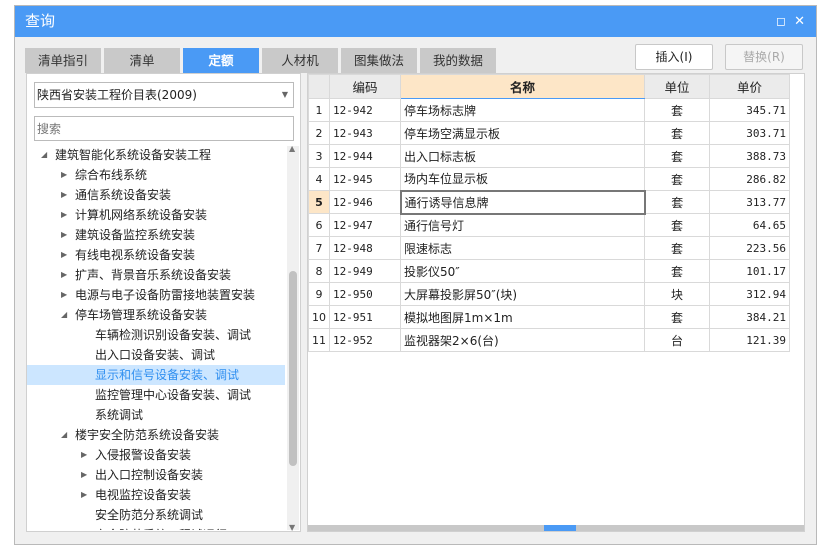  What do you see at coordinates (365, 294) in the screenshot?
I see `code-cell: 12-950` at bounding box center [365, 294].